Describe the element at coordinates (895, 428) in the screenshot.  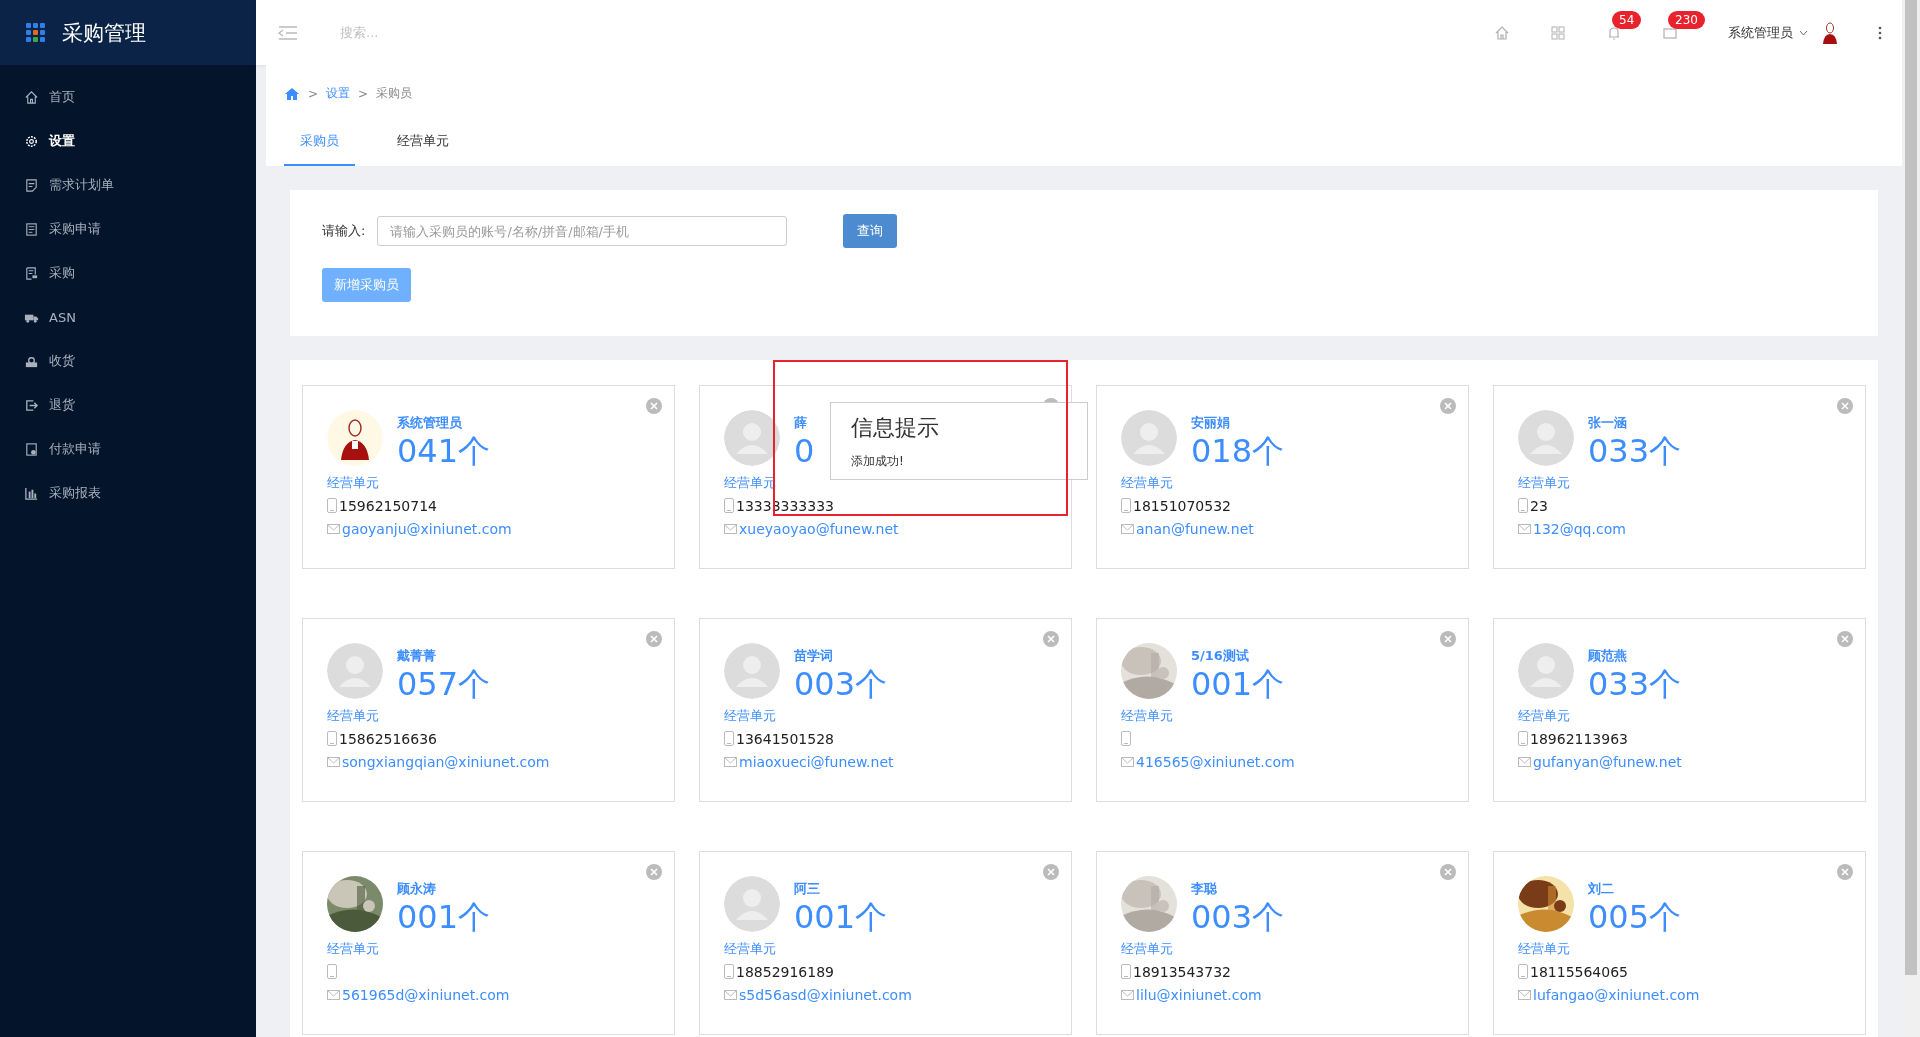
I see `popup-title: 信息提示` at that location.